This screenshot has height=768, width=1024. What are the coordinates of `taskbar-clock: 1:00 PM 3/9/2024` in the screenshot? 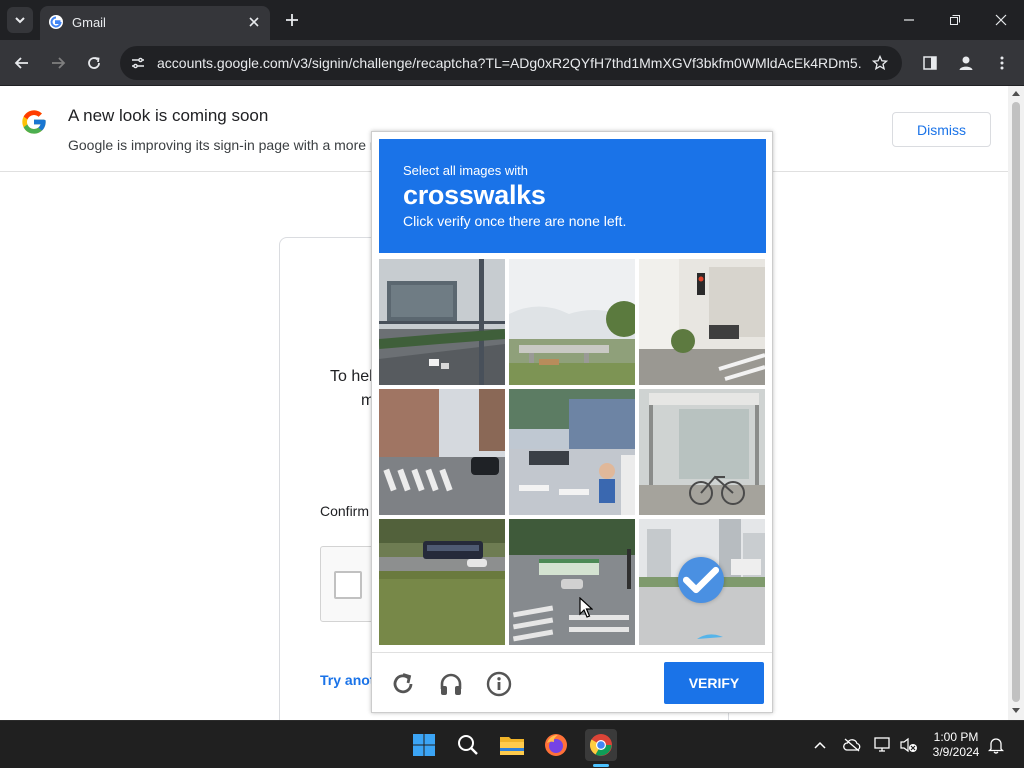 It's located at (956, 745).